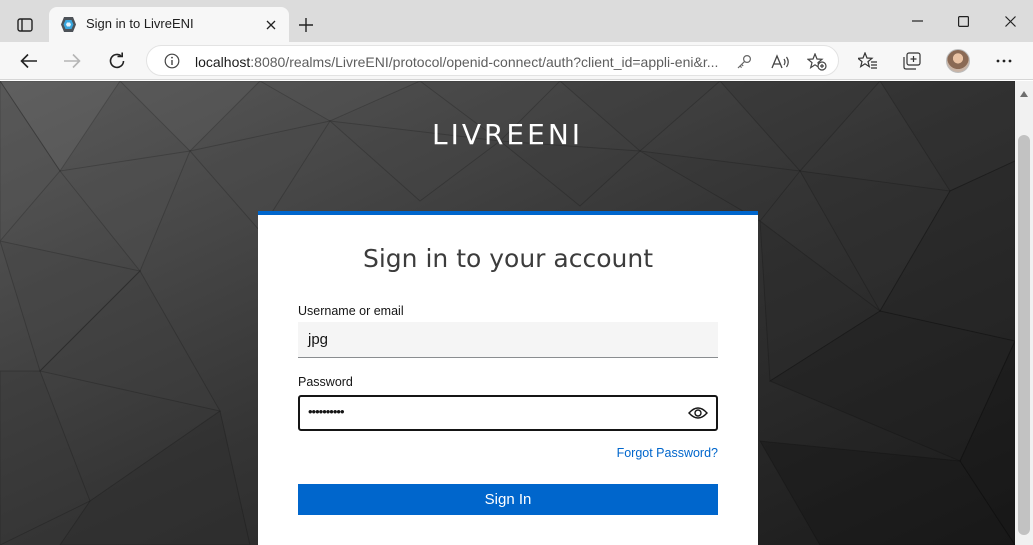  I want to click on page-title: Sign in to your account, so click(507, 258).